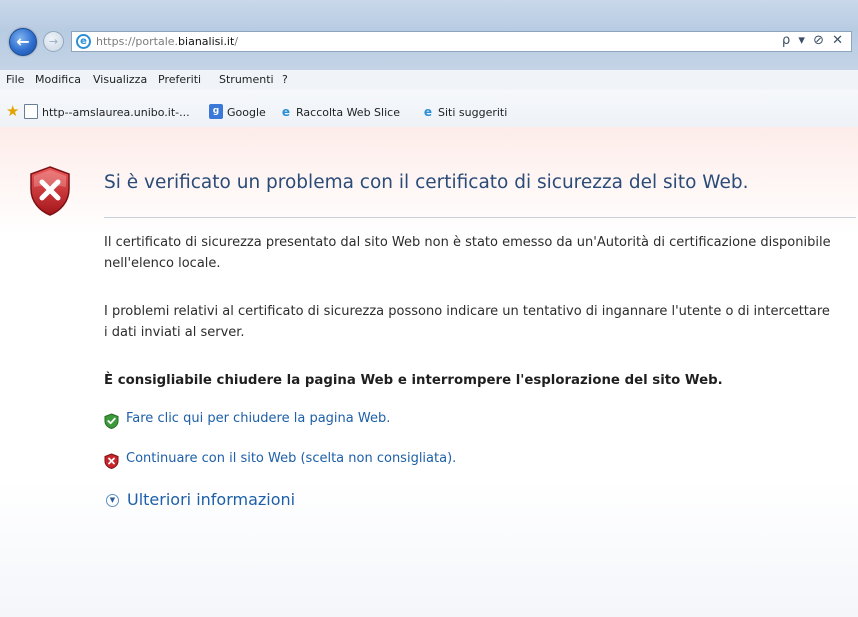  I want to click on red-shield-x-icon, so click(111, 461).